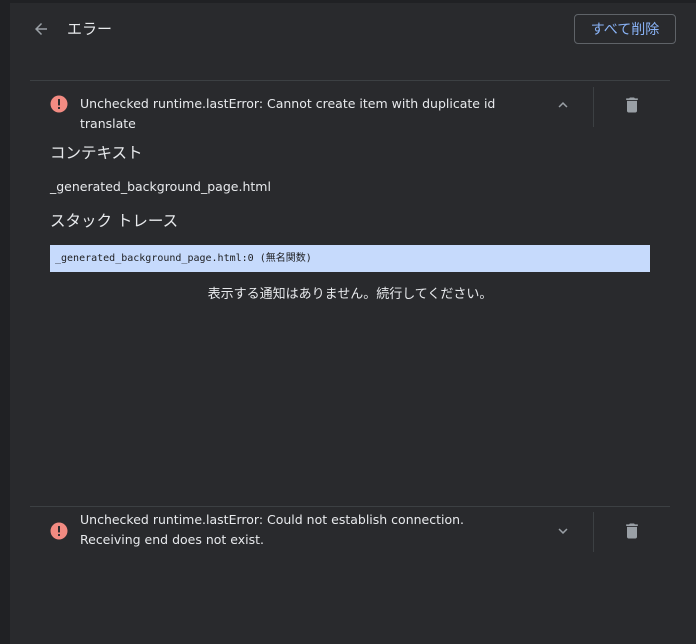 This screenshot has width=696, height=644. I want to click on chevron-down-icon, so click(563, 531).